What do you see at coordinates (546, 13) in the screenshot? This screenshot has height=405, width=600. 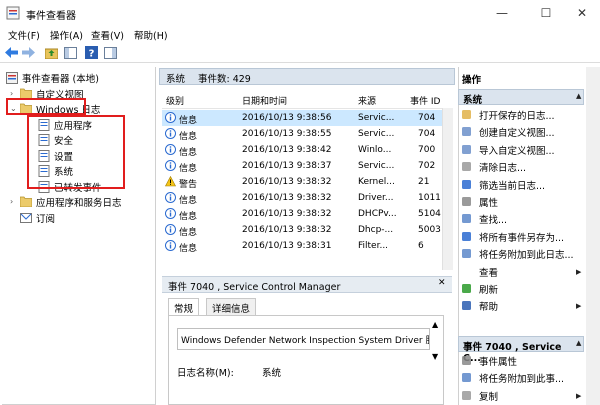 I see `maximize-button: ☐` at bounding box center [546, 13].